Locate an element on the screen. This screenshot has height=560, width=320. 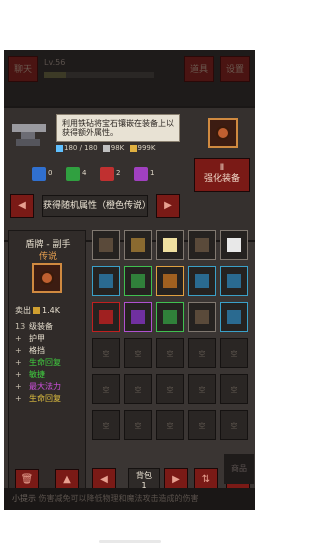
item-icon is located at coordinates (47, 278).